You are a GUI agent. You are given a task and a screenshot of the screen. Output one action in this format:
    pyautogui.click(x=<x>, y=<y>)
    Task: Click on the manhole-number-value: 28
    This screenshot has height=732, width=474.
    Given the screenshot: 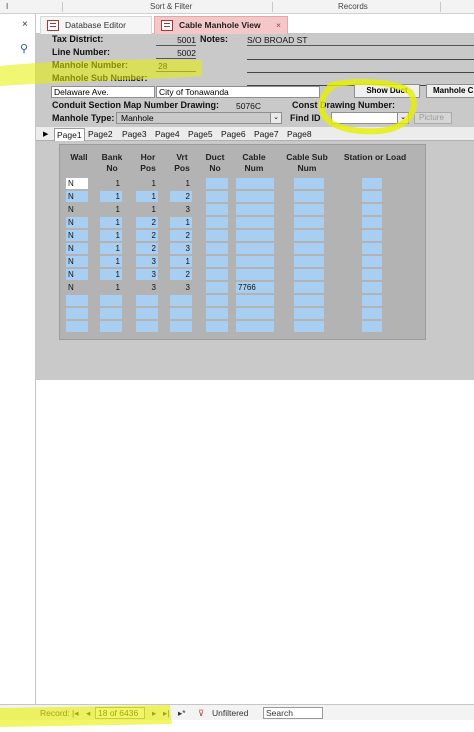 What is the action you would take?
    pyautogui.click(x=176, y=66)
    